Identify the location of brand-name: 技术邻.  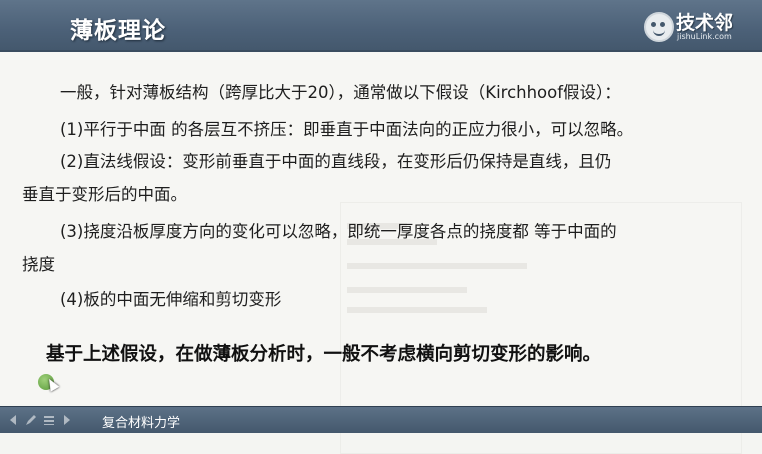
(705, 23).